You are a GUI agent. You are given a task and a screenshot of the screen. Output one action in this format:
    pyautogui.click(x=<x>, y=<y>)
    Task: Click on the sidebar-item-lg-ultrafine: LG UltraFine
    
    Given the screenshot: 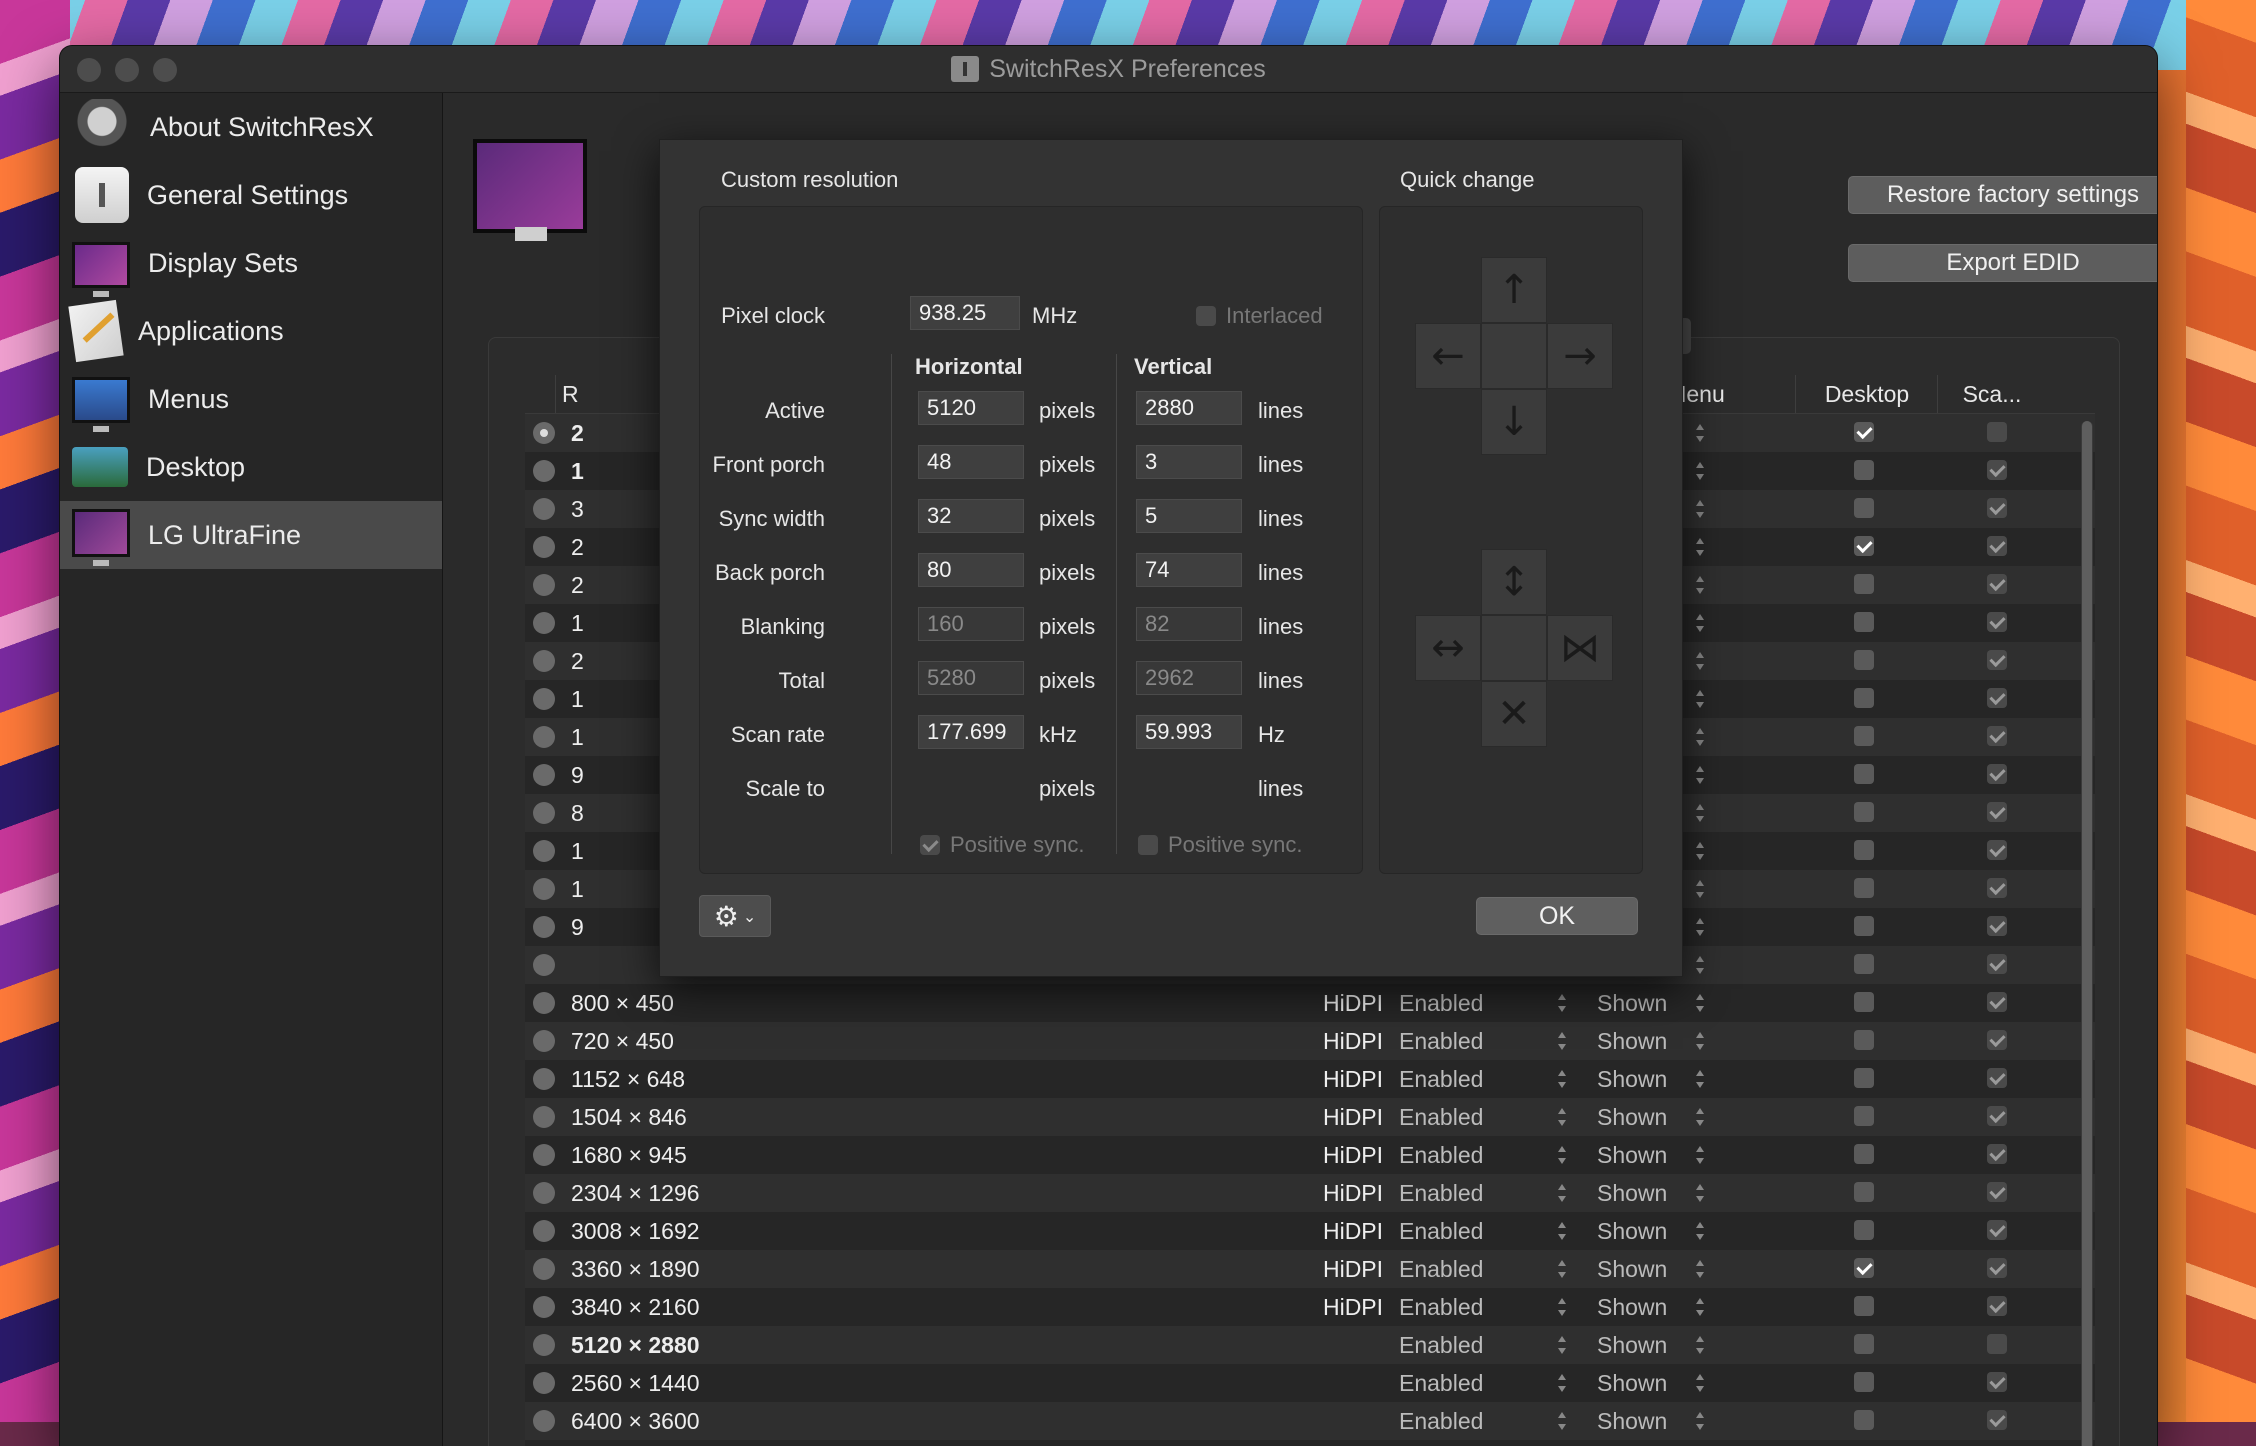 What is the action you would take?
    pyautogui.click(x=251, y=535)
    